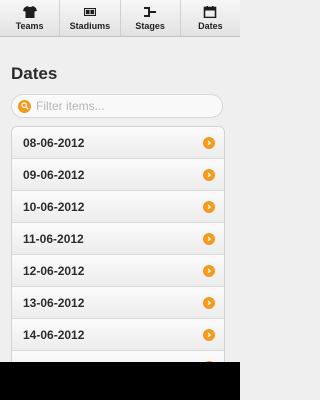 This screenshot has width=320, height=400. Describe the element at coordinates (150, 12) in the screenshot. I see `bracket-icon` at that location.